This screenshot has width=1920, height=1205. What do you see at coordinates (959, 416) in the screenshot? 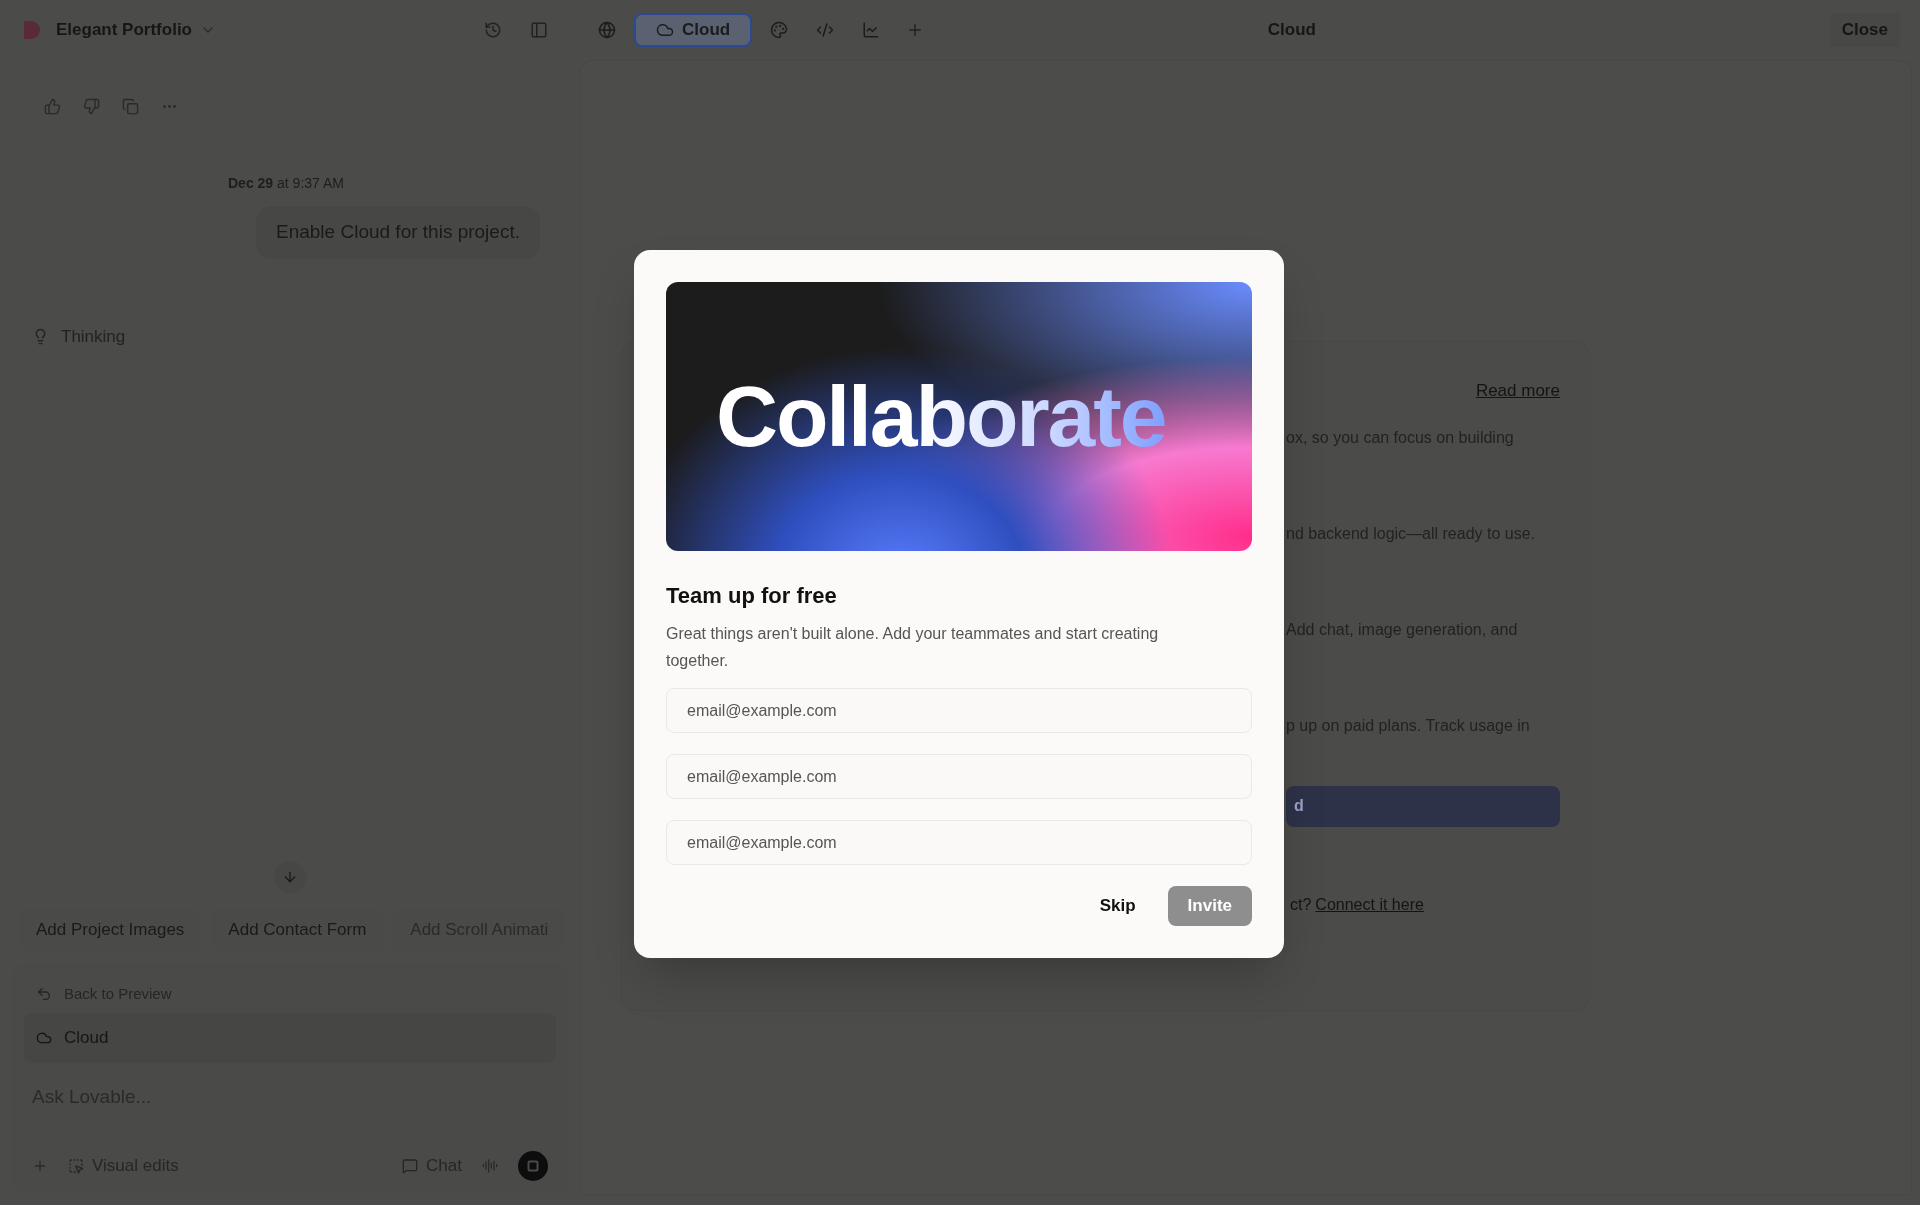
I see `collaborate-banner: Collaborate` at bounding box center [959, 416].